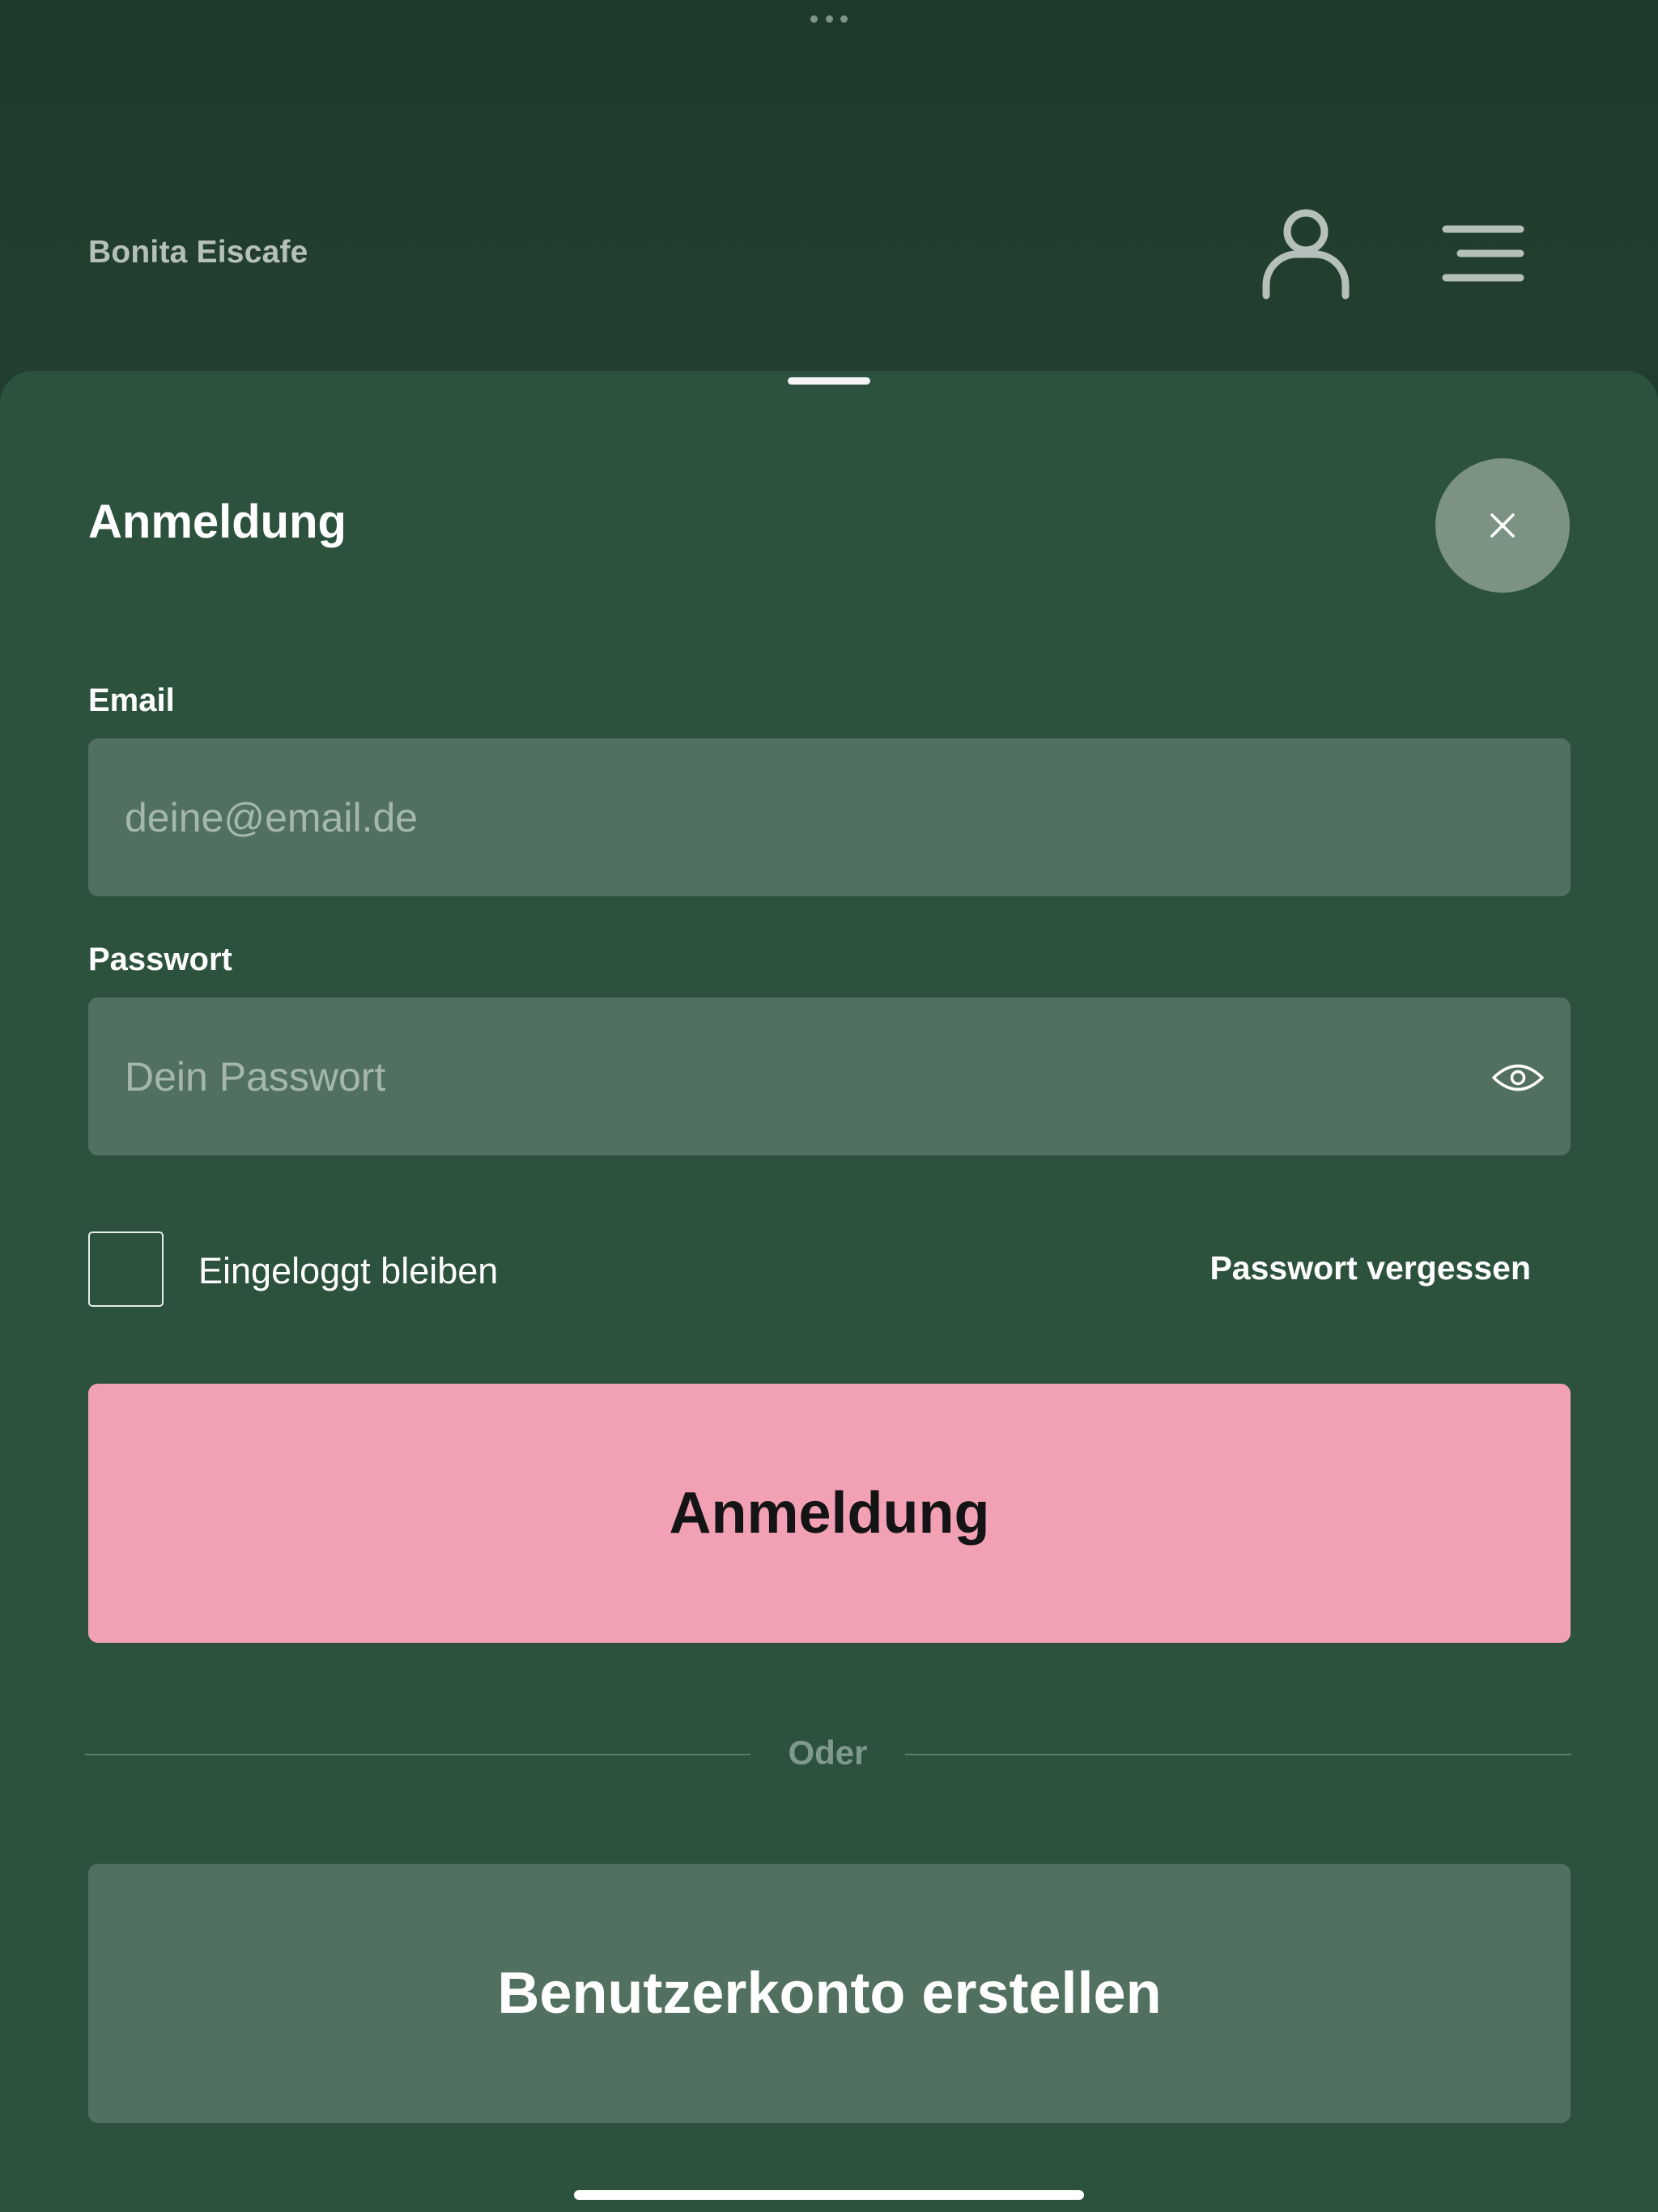 This screenshot has height=2212, width=1658. Describe the element at coordinates (1518, 1078) in the screenshot. I see `eye-icon` at that location.